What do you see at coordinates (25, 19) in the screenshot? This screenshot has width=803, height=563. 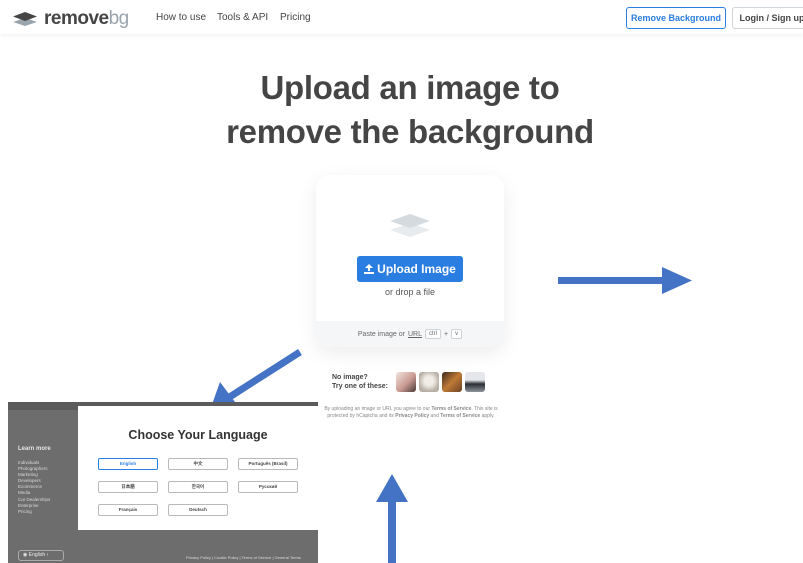 I see `logo-layers-icon` at bounding box center [25, 19].